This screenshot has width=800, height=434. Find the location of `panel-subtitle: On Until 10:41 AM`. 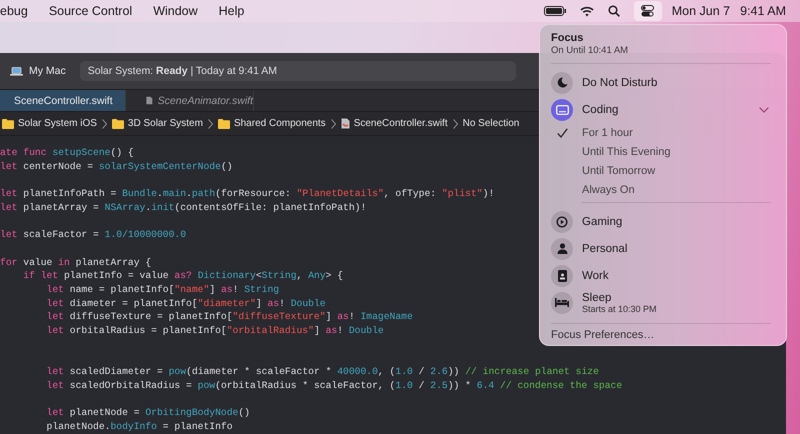

panel-subtitle: On Until 10:41 AM is located at coordinates (590, 50).